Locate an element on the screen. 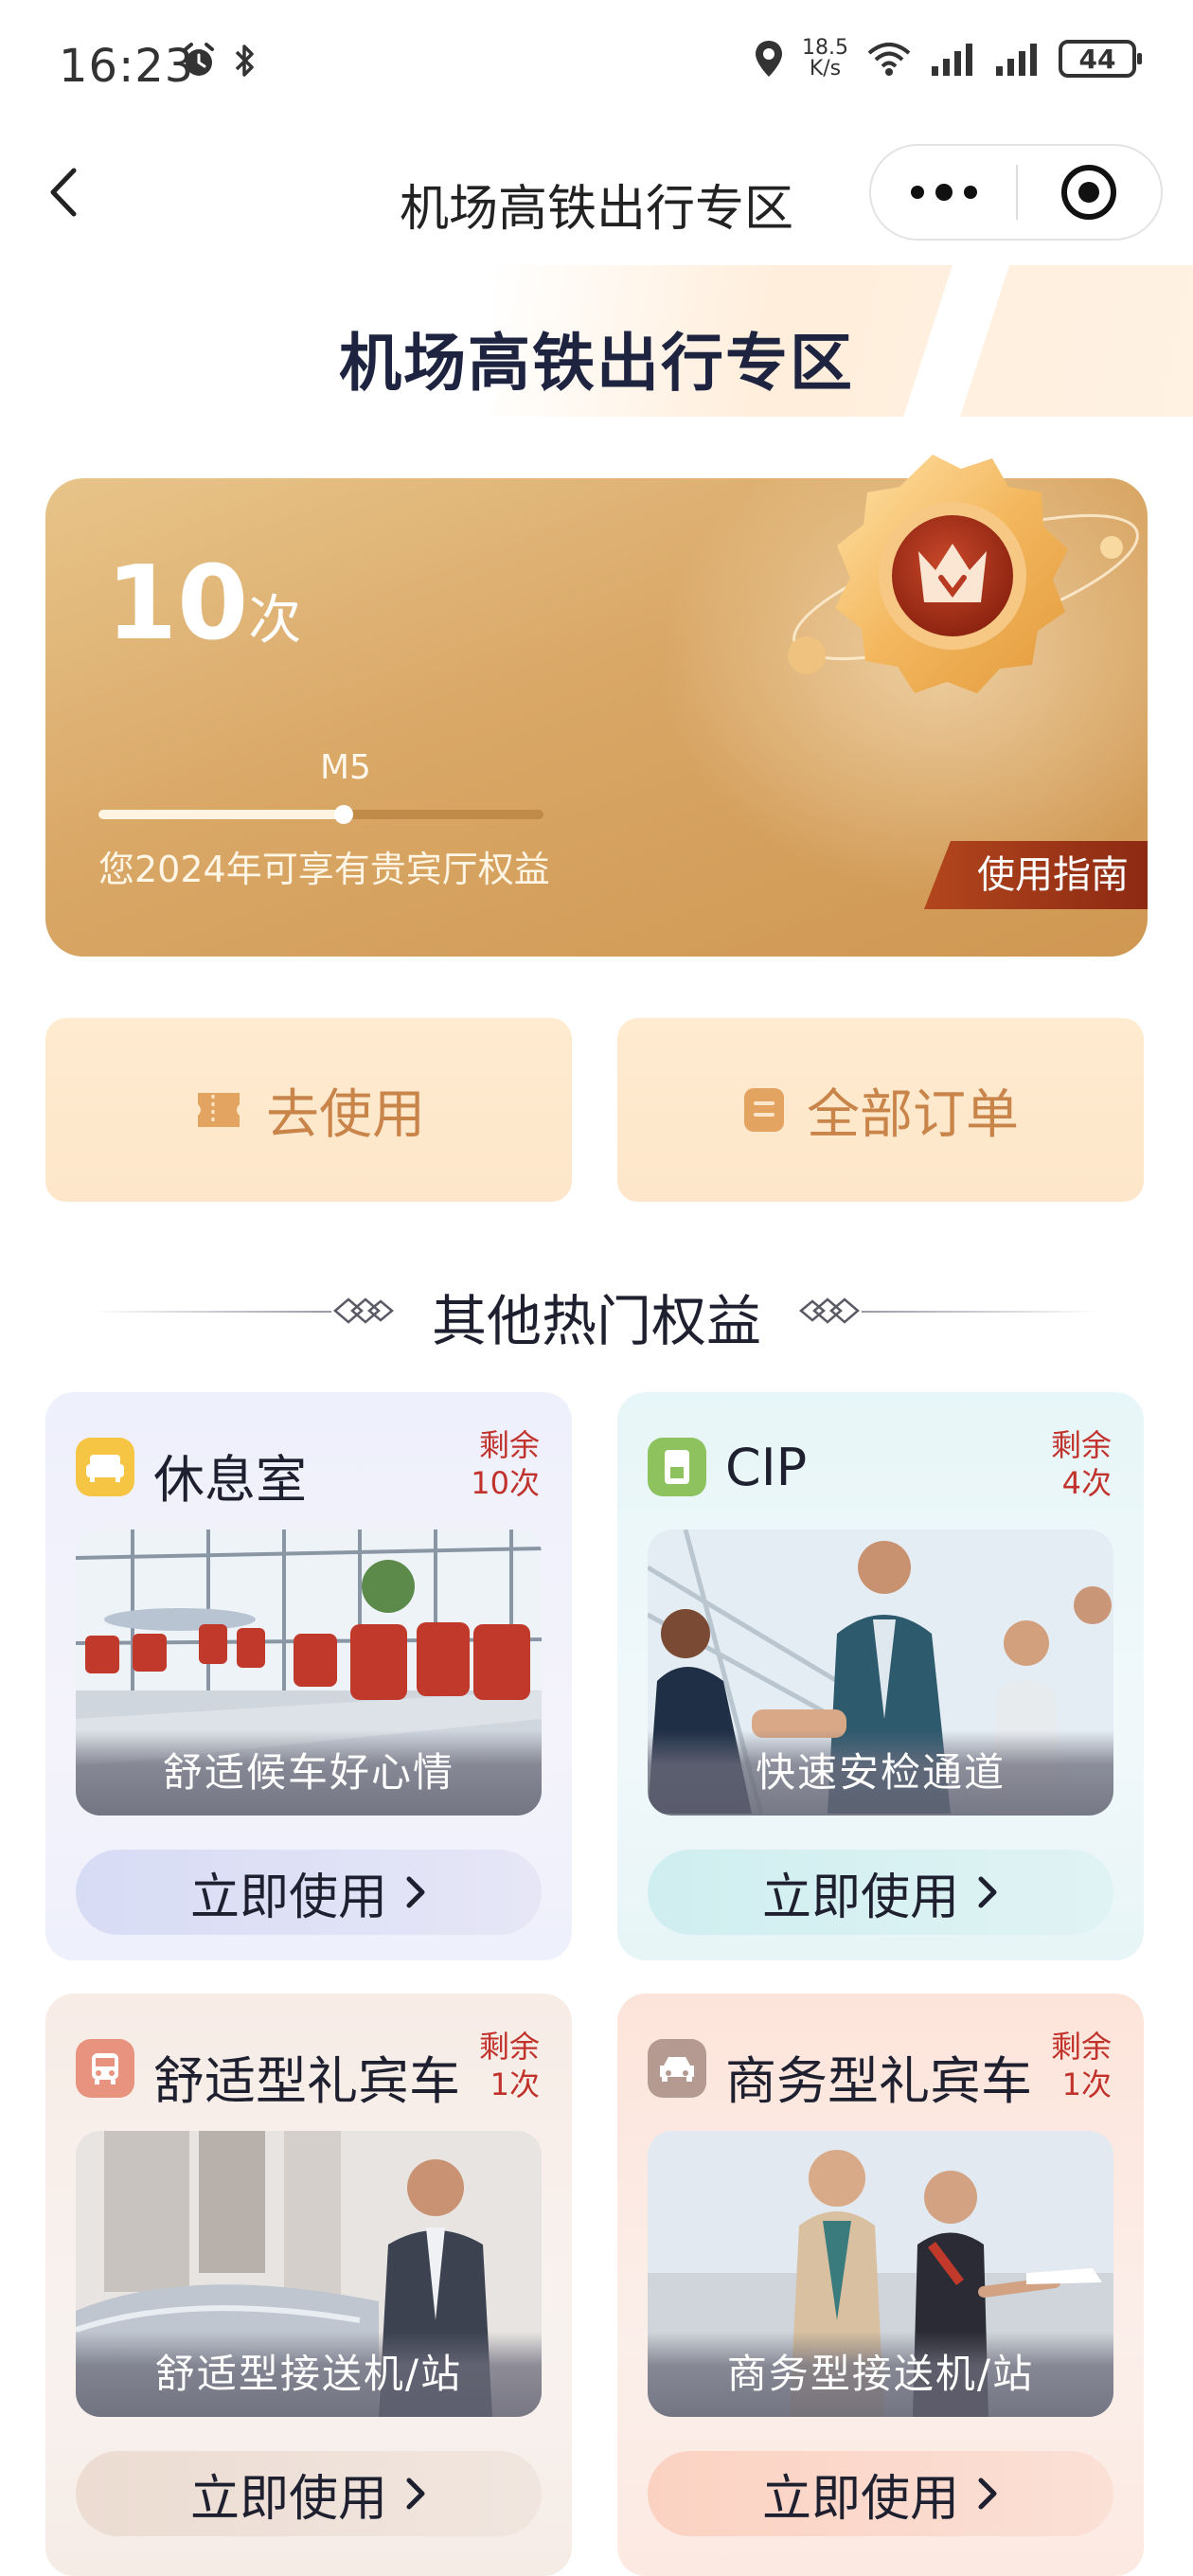 This screenshot has height=2576, width=1193. order-list-icon is located at coordinates (764, 1110).